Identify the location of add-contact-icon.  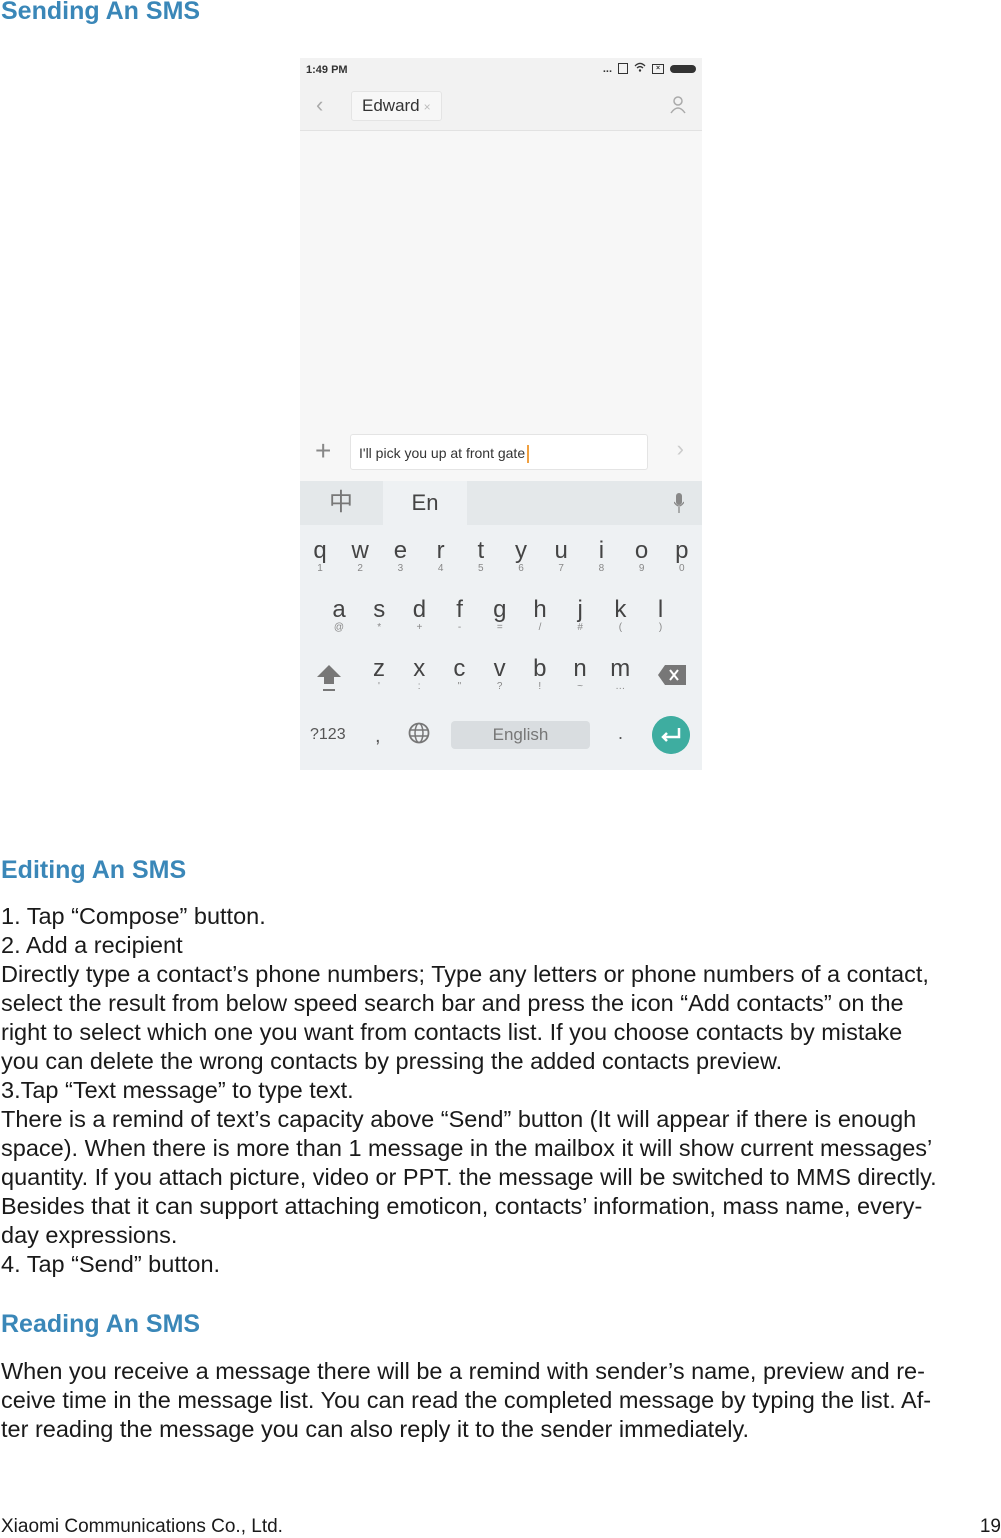
(678, 105).